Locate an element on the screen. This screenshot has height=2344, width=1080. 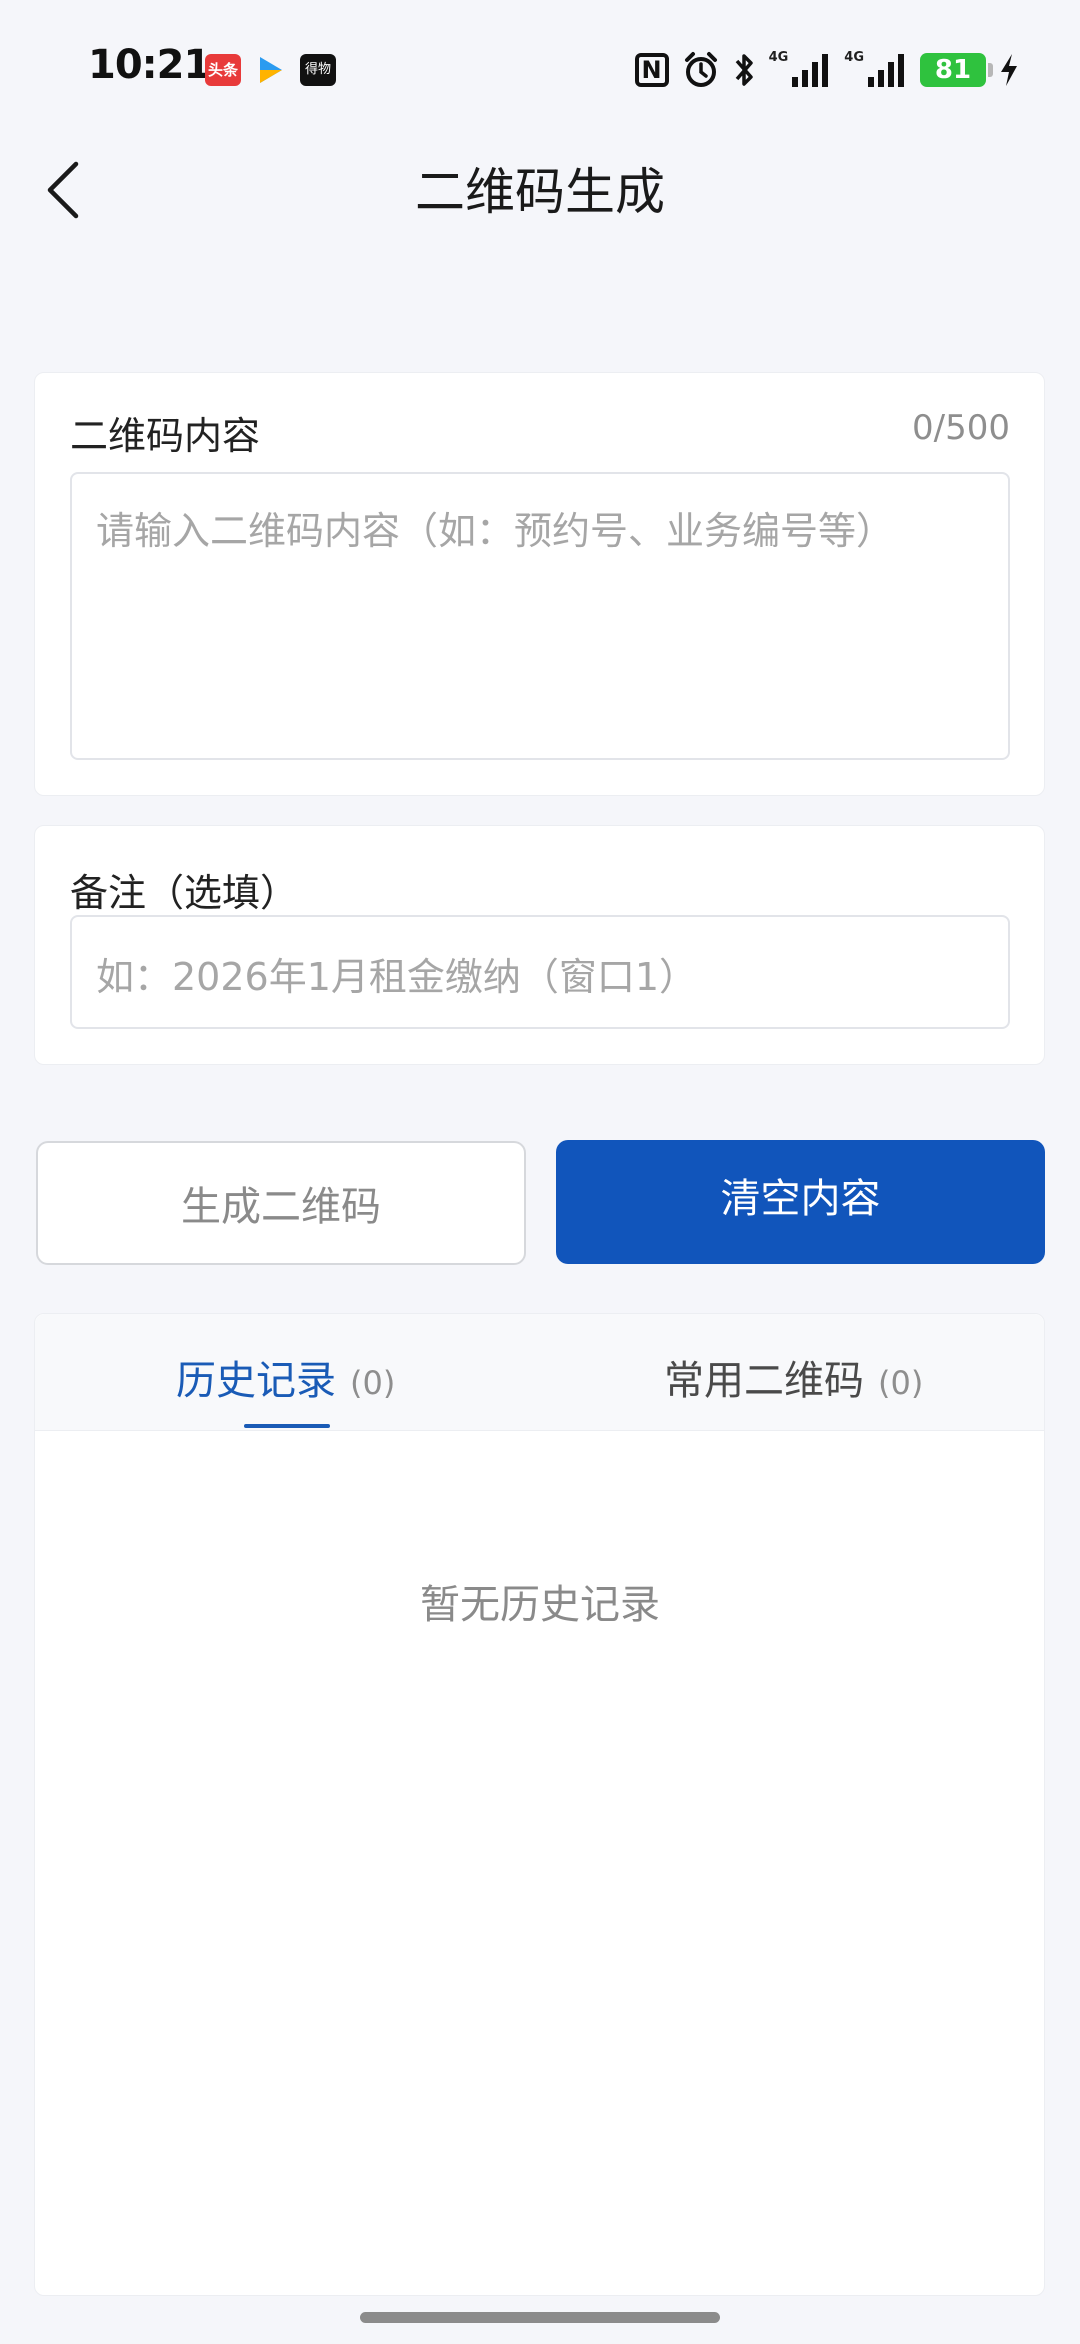
signal-icon-2: 4G is located at coordinates (876, 70).